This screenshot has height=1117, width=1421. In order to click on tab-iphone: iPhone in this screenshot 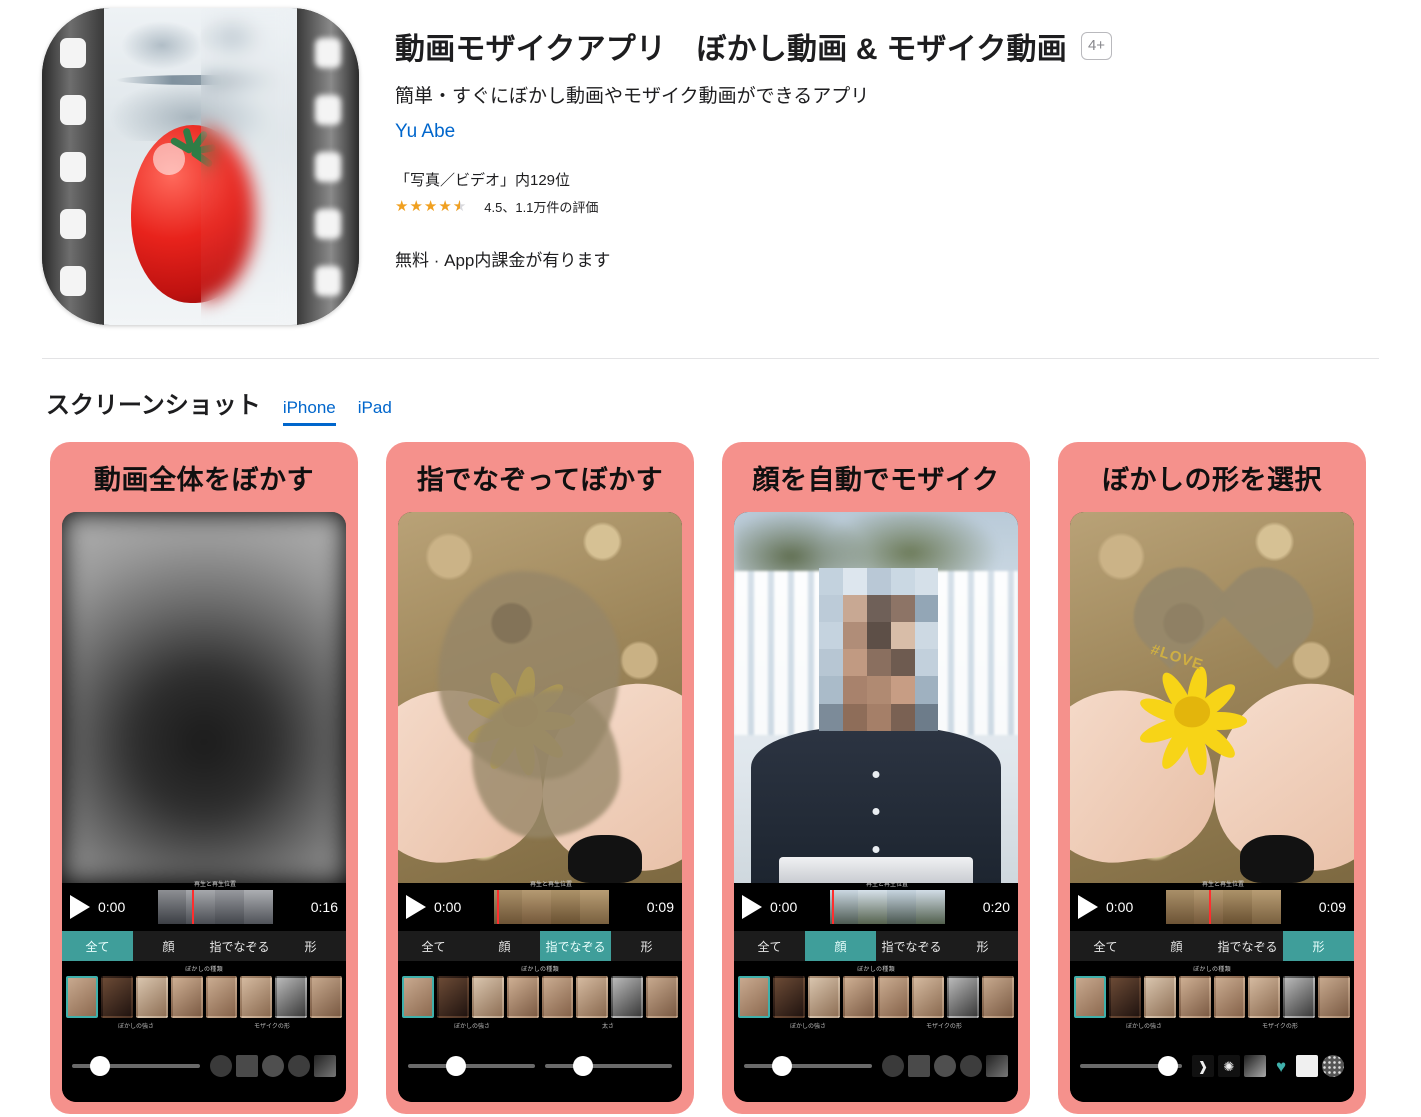, I will do `click(309, 412)`.